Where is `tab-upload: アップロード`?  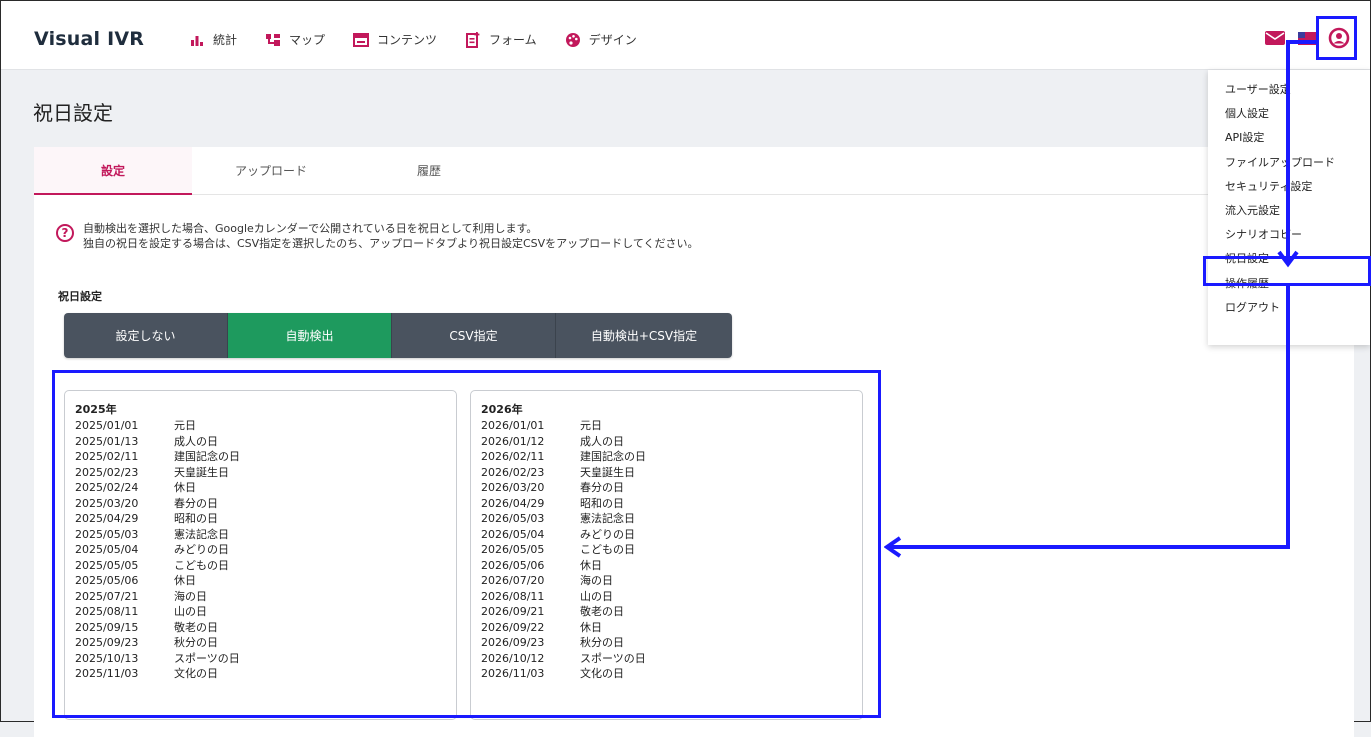
tab-upload: アップロード is located at coordinates (271, 170).